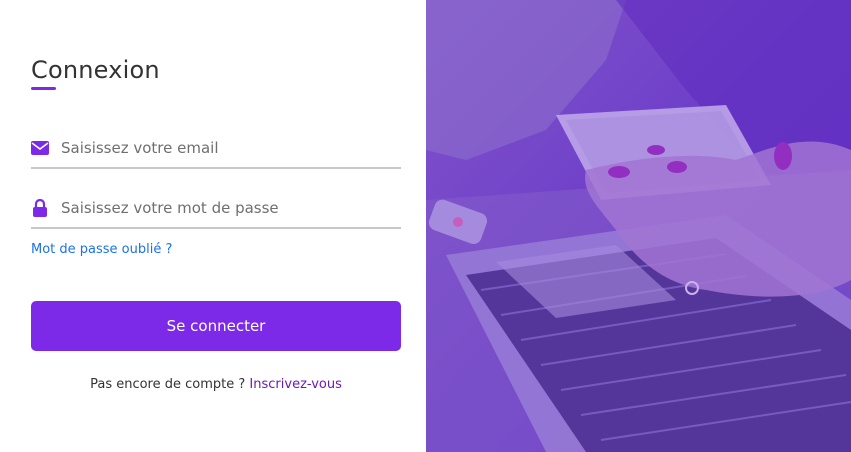  Describe the element at coordinates (168, 384) in the screenshot. I see `signup-prompt-text: Pas encore de compte ?` at that location.